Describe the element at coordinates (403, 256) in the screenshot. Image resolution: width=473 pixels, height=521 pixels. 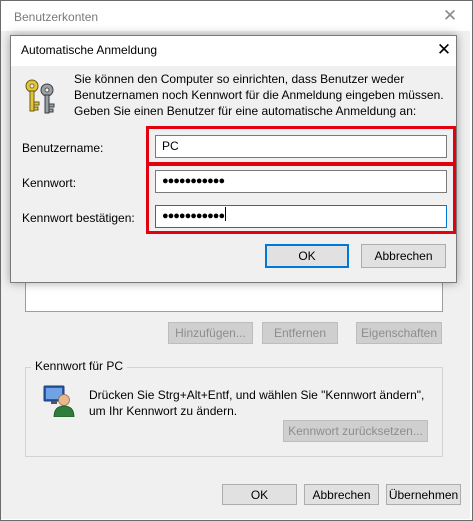
I see `dialog-cancel-button: Abbrechen` at that location.